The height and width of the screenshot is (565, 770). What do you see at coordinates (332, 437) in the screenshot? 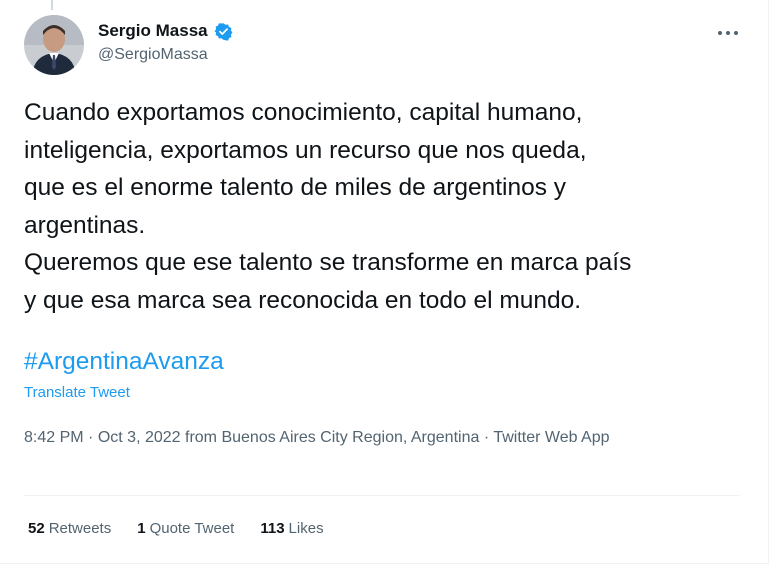
I see `tweet-location: from Buenos Aires City Region, Argentina` at bounding box center [332, 437].